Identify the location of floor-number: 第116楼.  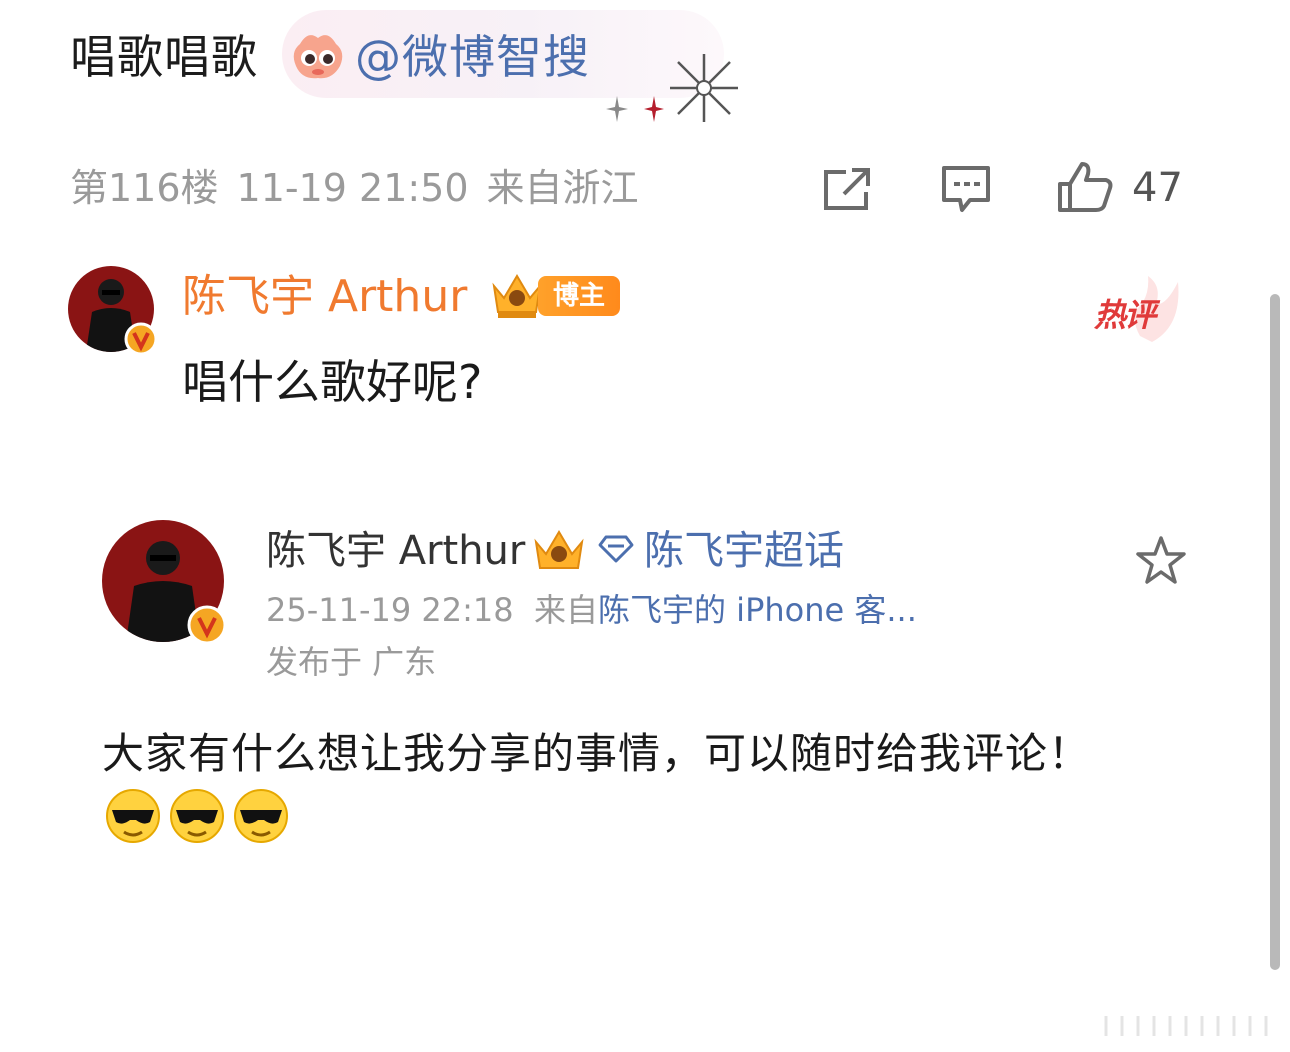
(144, 188).